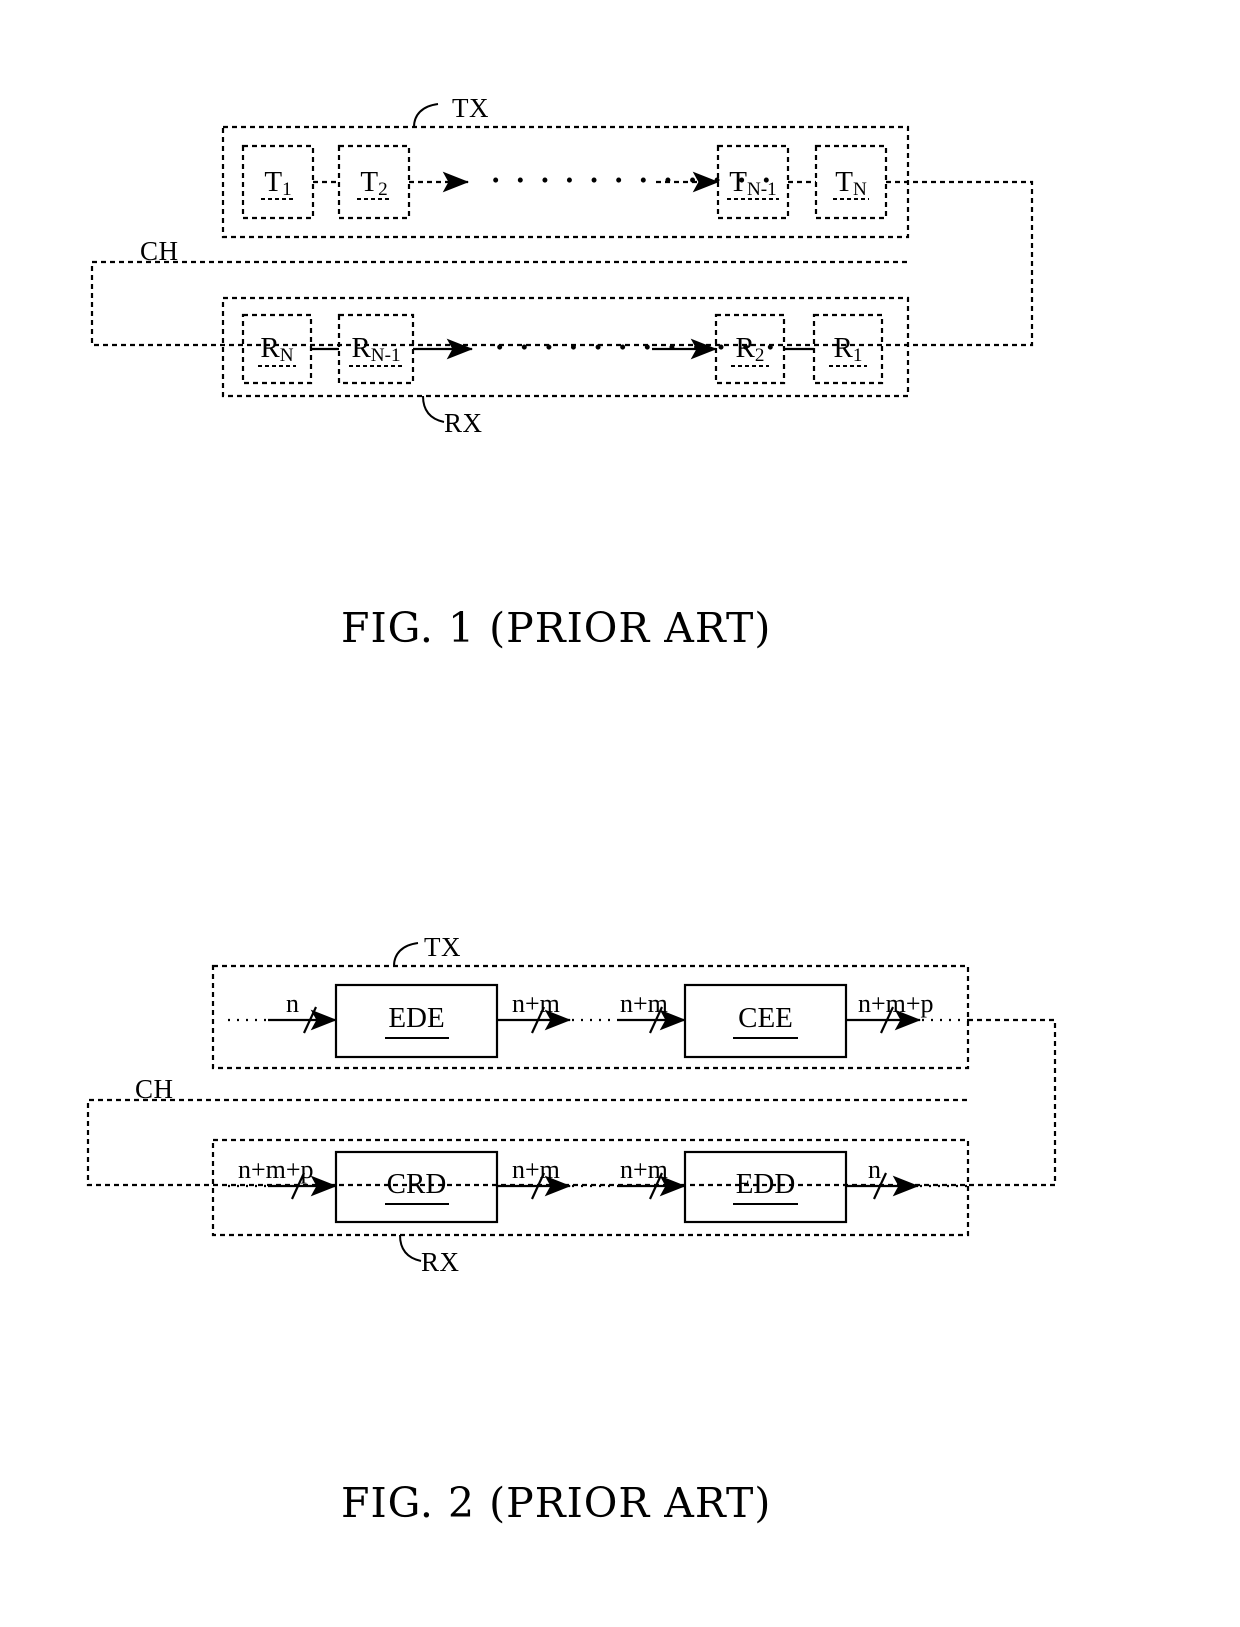  I want to click on fig1-block-r1-text: R1, so click(848, 349).